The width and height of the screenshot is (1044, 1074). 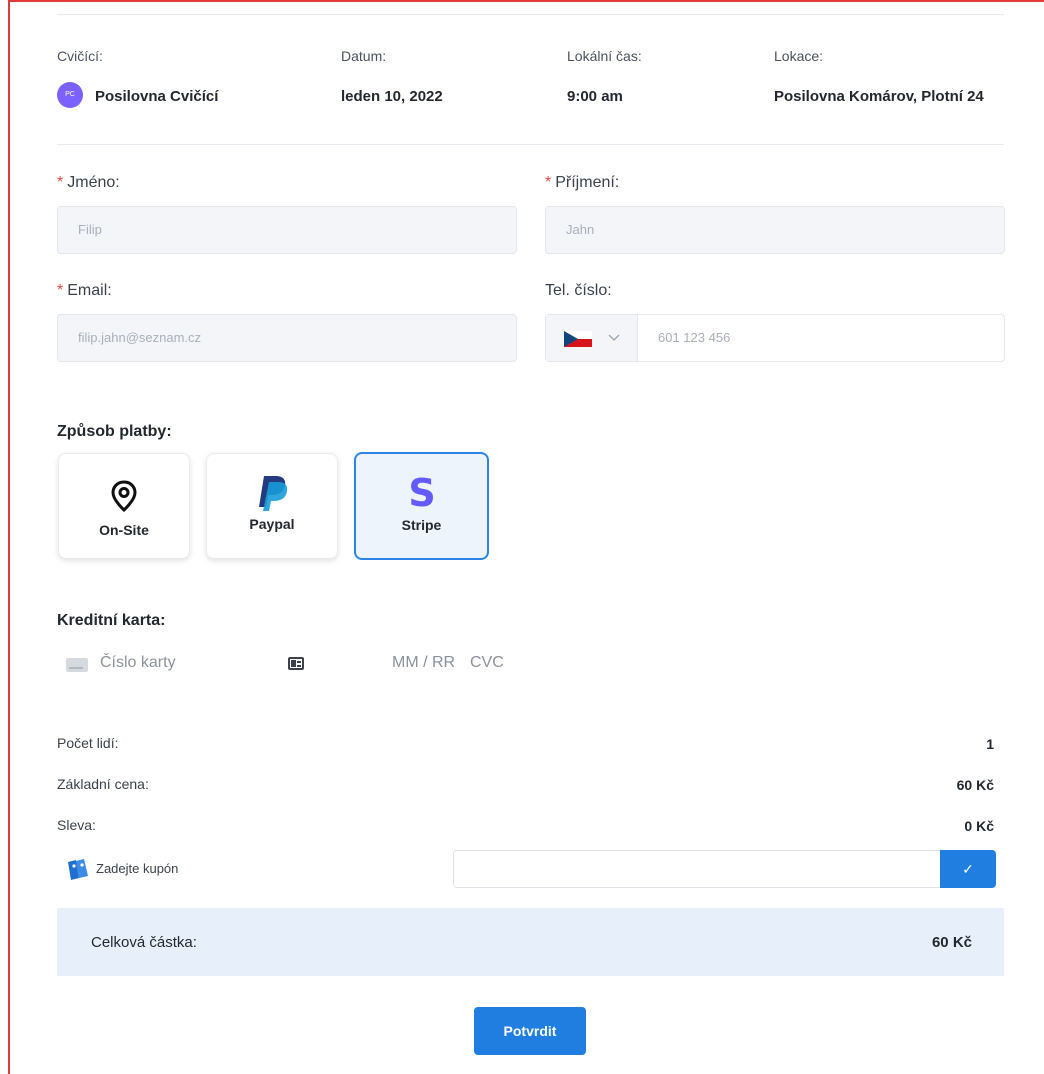 I want to click on phone-input: 601 123 456, so click(x=694, y=338).